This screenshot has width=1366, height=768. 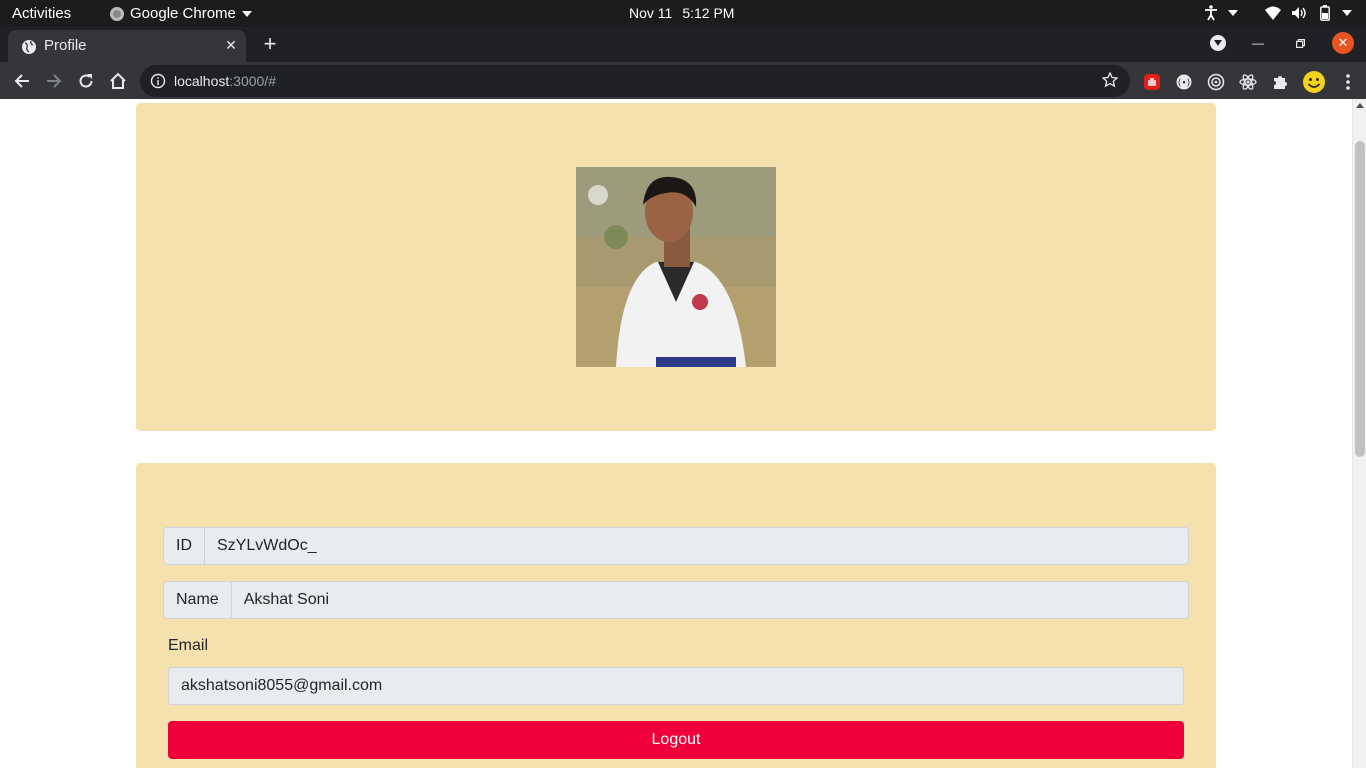 What do you see at coordinates (1314, 82) in the screenshot?
I see `profile-avatar-icon` at bounding box center [1314, 82].